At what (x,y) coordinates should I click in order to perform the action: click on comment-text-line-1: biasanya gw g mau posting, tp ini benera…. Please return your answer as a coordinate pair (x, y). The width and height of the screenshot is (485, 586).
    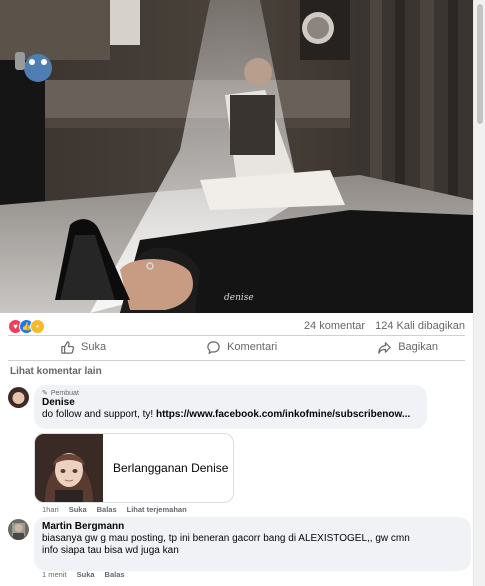
    Looking at the image, I should click on (226, 538).